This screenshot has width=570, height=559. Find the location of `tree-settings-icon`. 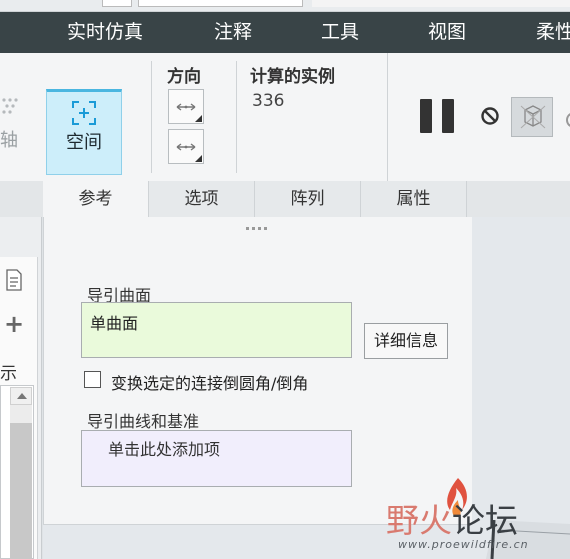

tree-settings-icon is located at coordinates (14, 280).